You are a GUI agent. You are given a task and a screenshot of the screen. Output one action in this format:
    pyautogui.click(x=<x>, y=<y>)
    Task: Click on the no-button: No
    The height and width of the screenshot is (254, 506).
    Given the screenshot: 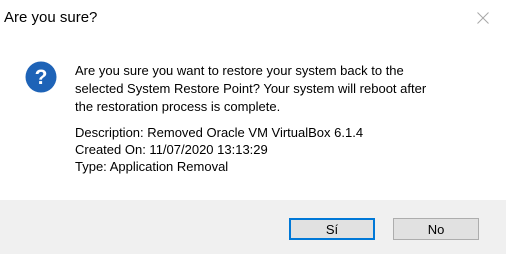 What is the action you would take?
    pyautogui.click(x=436, y=229)
    